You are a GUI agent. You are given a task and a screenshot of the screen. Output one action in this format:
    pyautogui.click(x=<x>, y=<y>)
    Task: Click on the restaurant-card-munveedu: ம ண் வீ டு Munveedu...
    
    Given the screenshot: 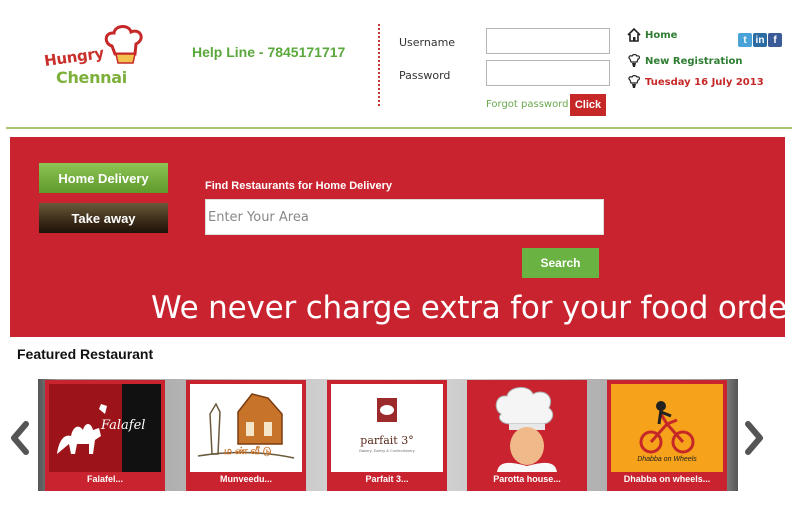 What is the action you would take?
    pyautogui.click(x=246, y=435)
    